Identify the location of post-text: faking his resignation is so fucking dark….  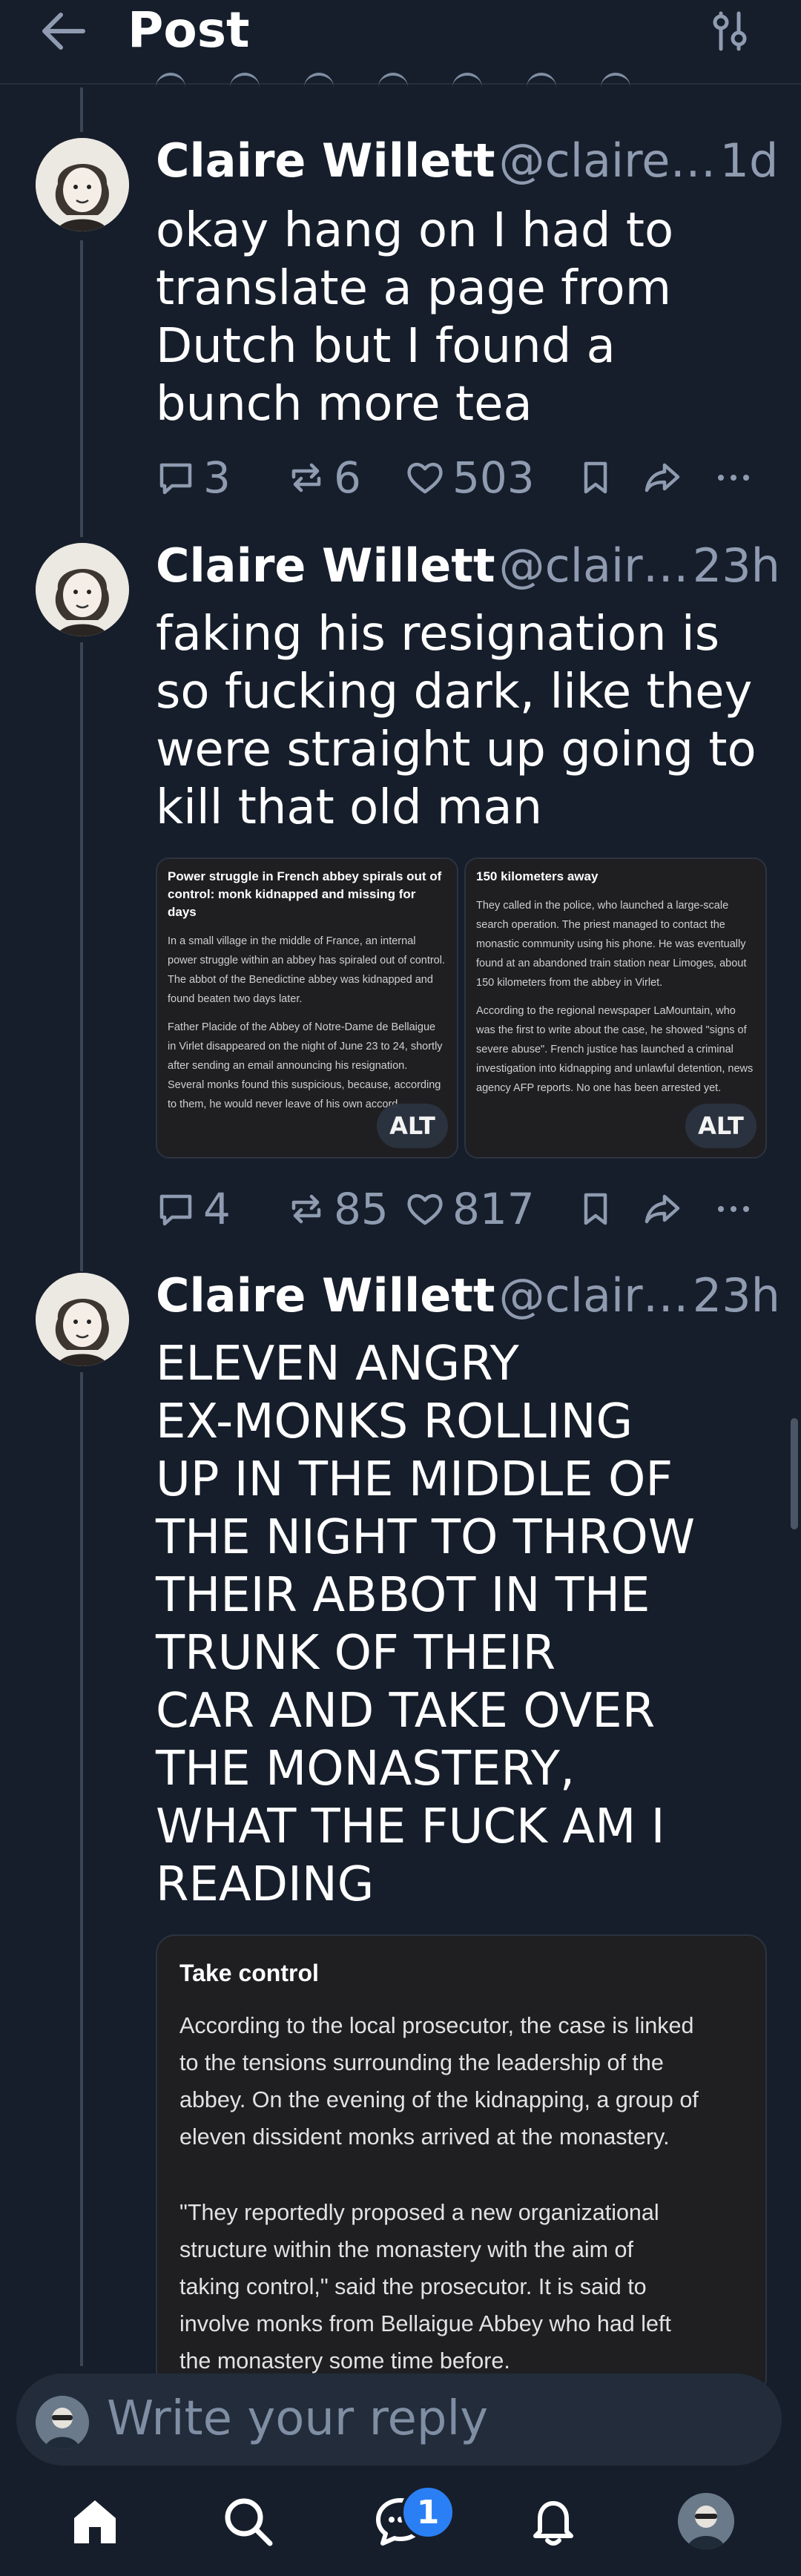
(456, 721).